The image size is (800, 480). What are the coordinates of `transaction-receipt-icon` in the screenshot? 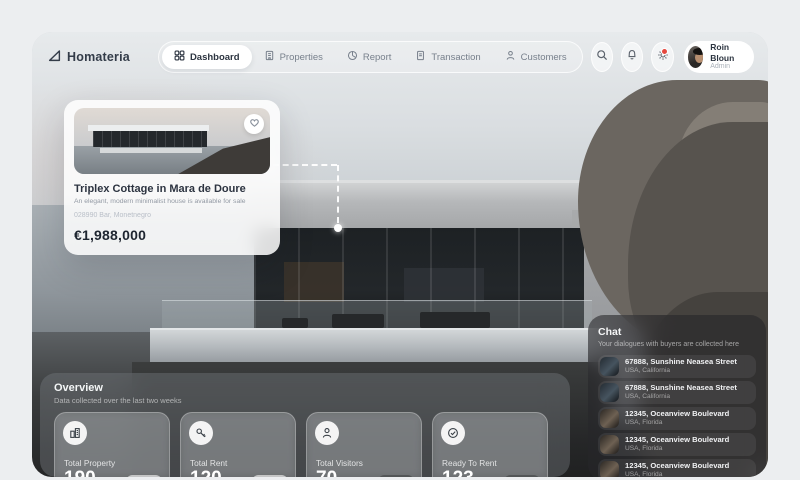 It's located at (420, 57).